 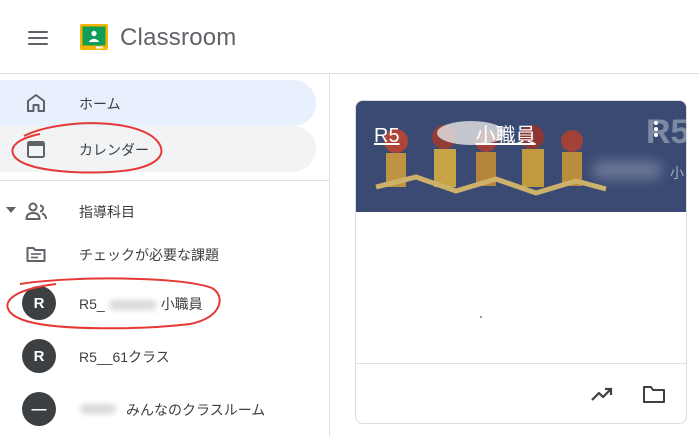 I want to click on class-name: R5__61クラス, so click(x=124, y=357).